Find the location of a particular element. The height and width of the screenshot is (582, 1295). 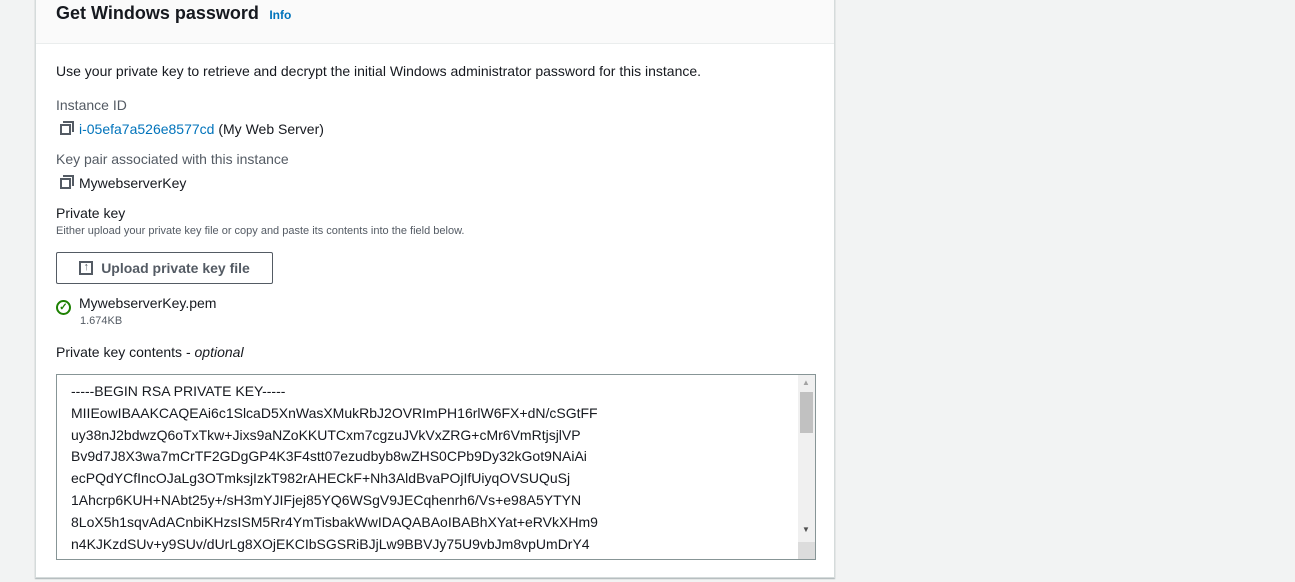

scroll-down-icon: ▼ is located at coordinates (806, 529).